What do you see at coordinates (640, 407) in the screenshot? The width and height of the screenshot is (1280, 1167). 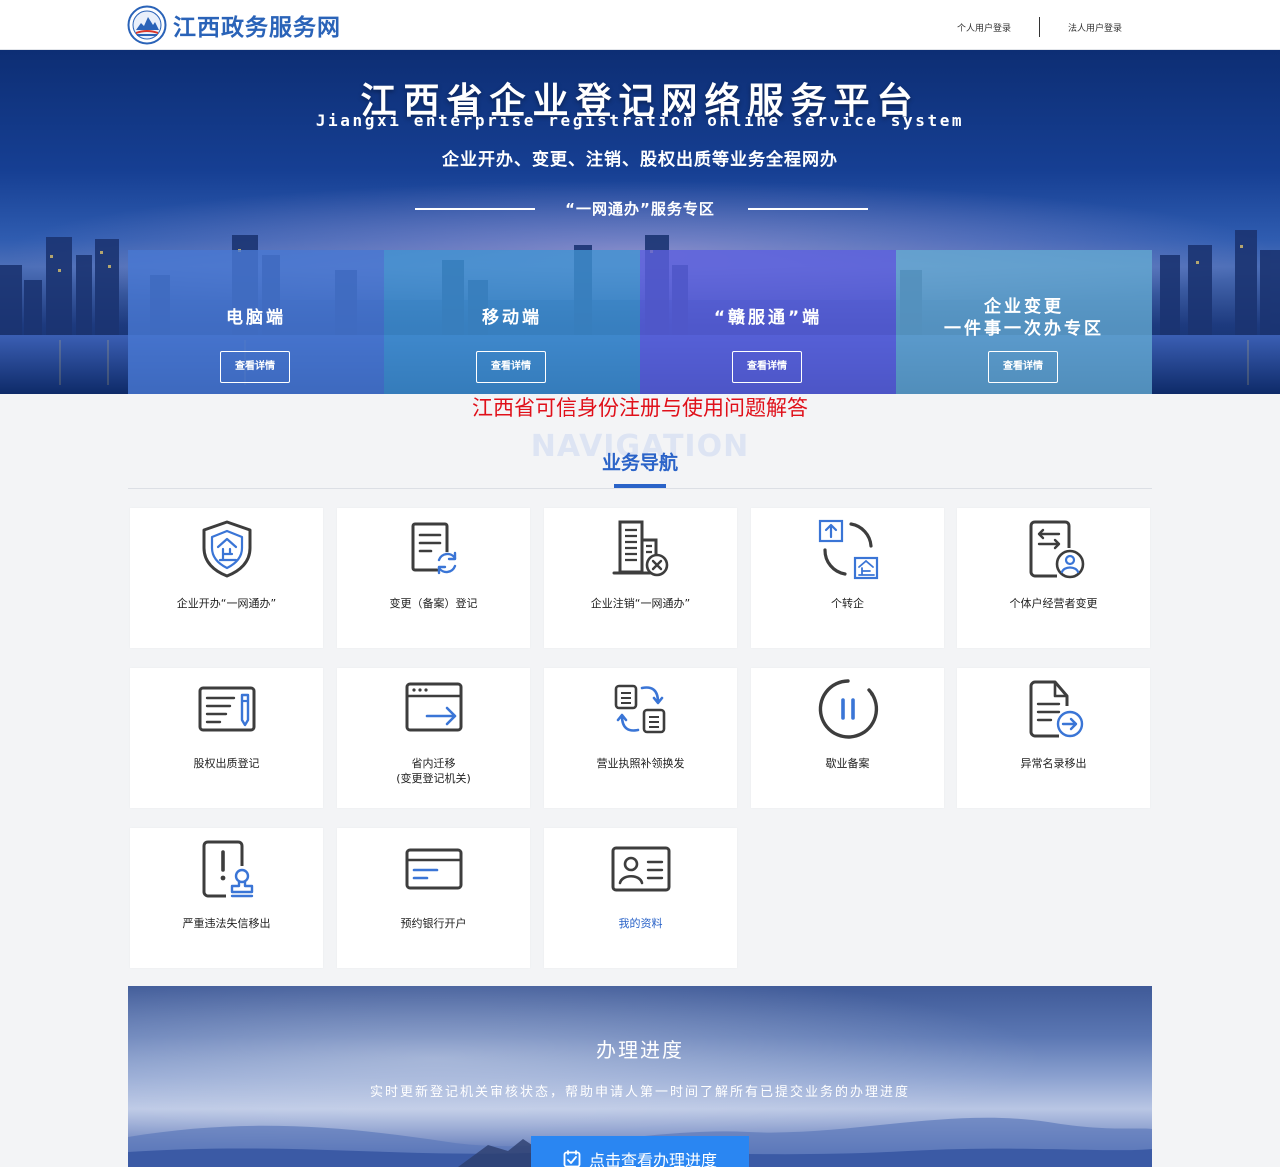 I see `identity-faq-link: 江西省可信身份注册与使用问题解答` at bounding box center [640, 407].